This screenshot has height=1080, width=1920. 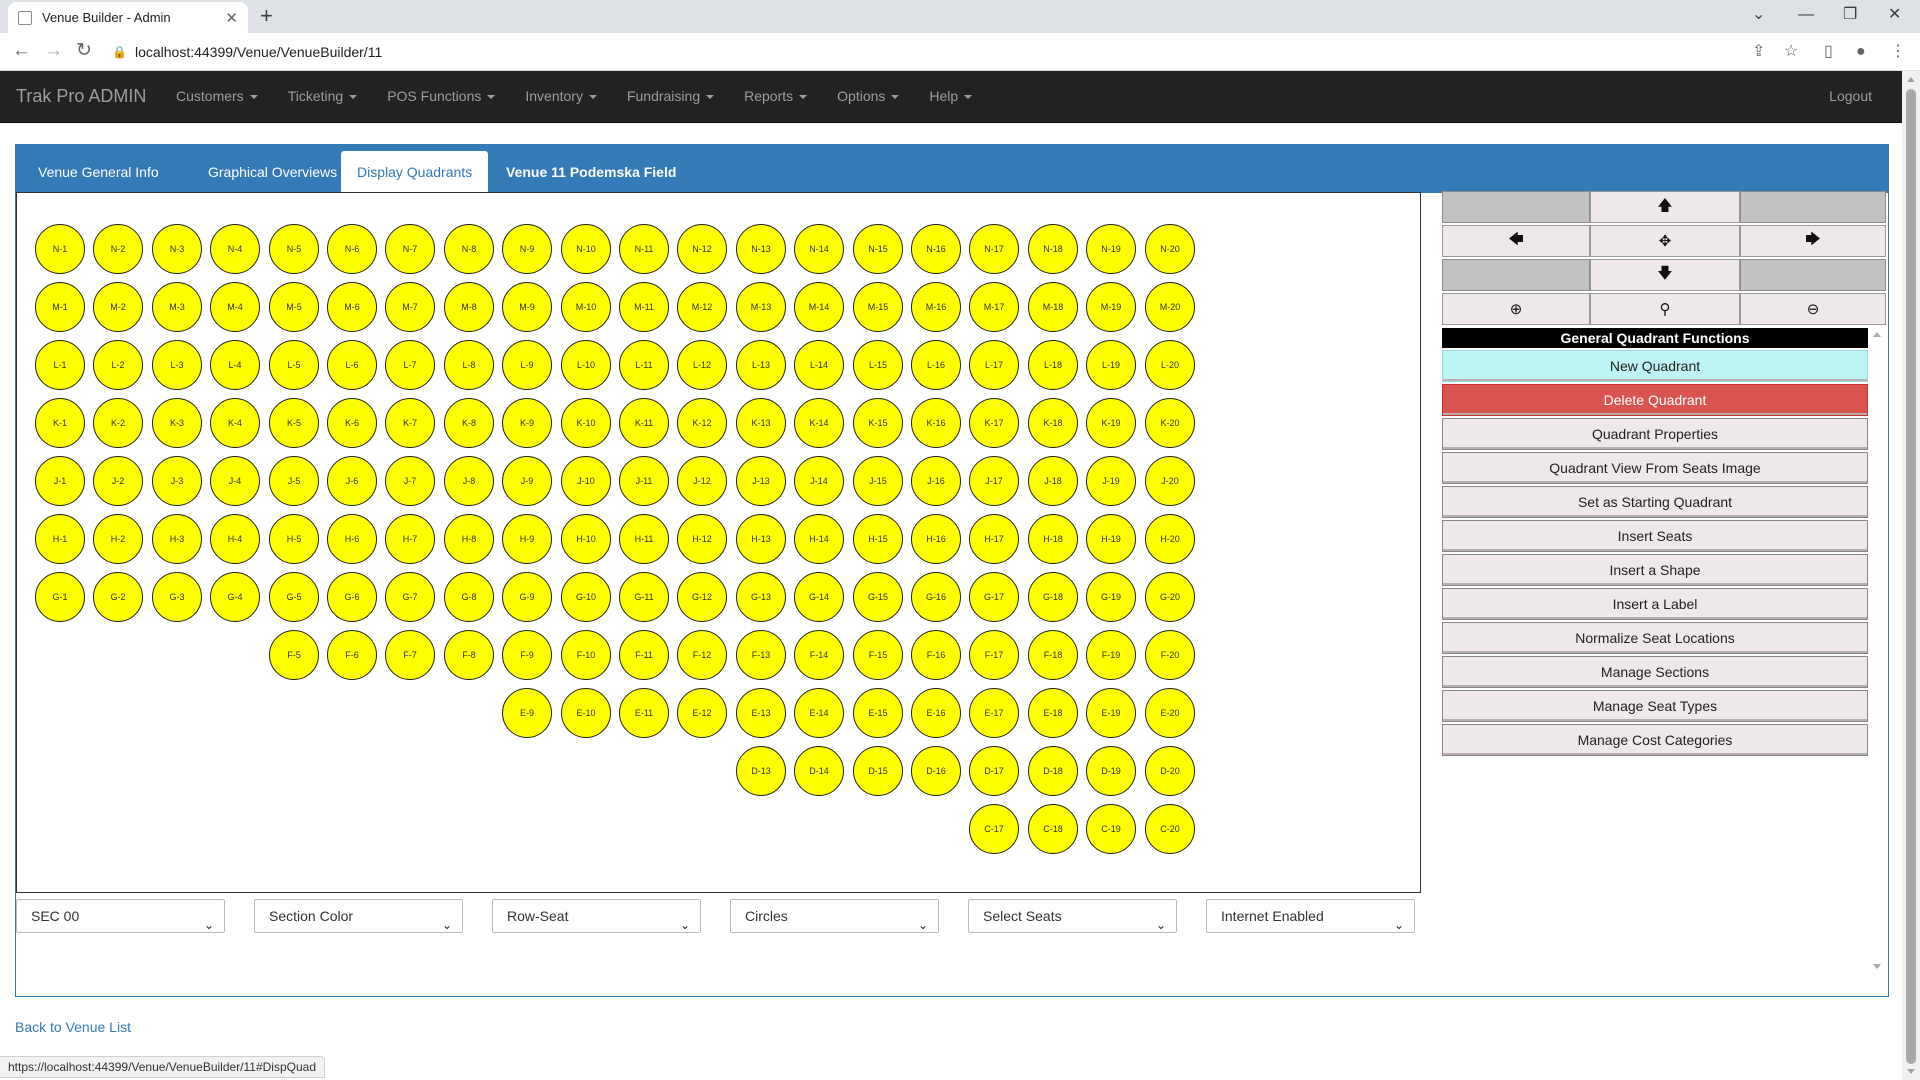 What do you see at coordinates (1850, 15) in the screenshot?
I see `restore-icon: ❐` at bounding box center [1850, 15].